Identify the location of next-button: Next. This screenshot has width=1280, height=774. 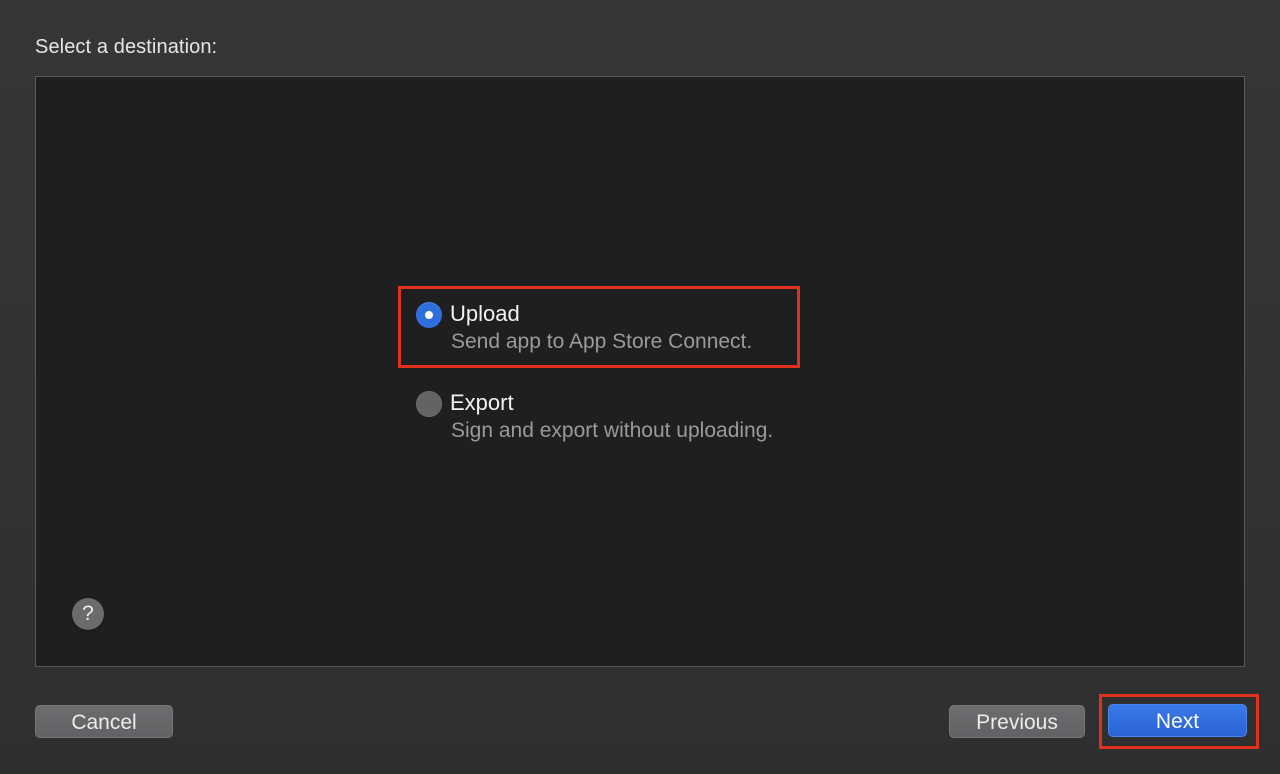
(1177, 720).